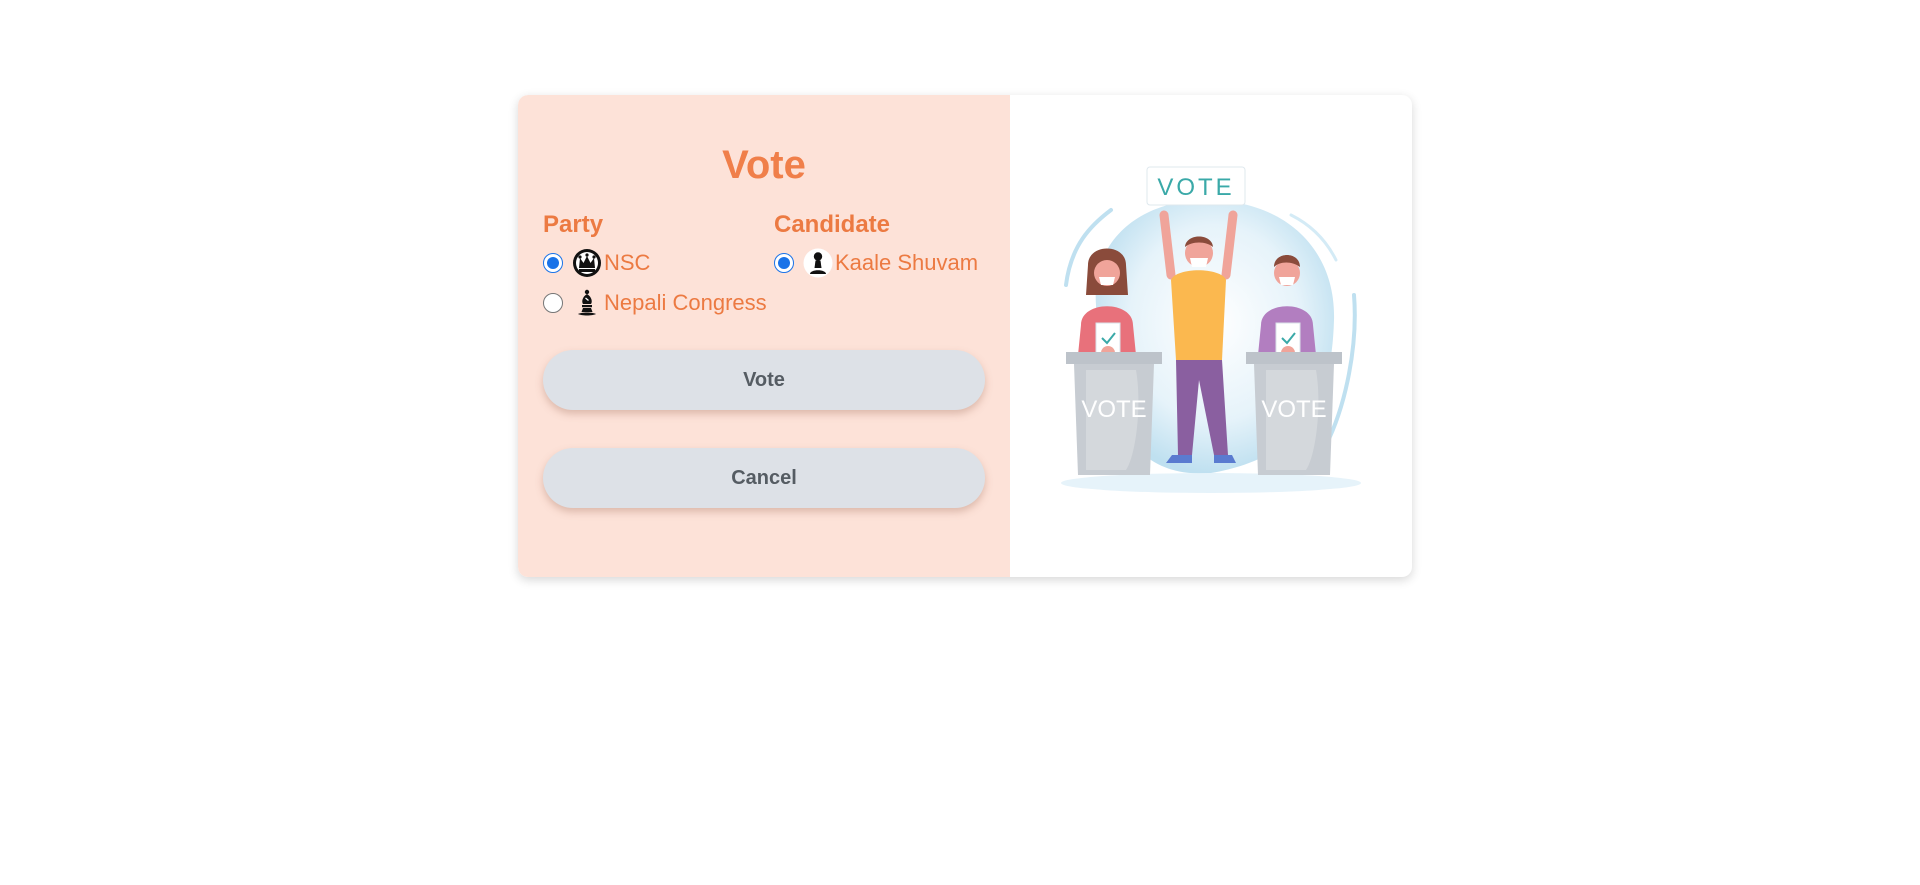 This screenshot has height=885, width=1920. What do you see at coordinates (1113, 409) in the screenshot?
I see `ballot-box-left-text: VOTE` at bounding box center [1113, 409].